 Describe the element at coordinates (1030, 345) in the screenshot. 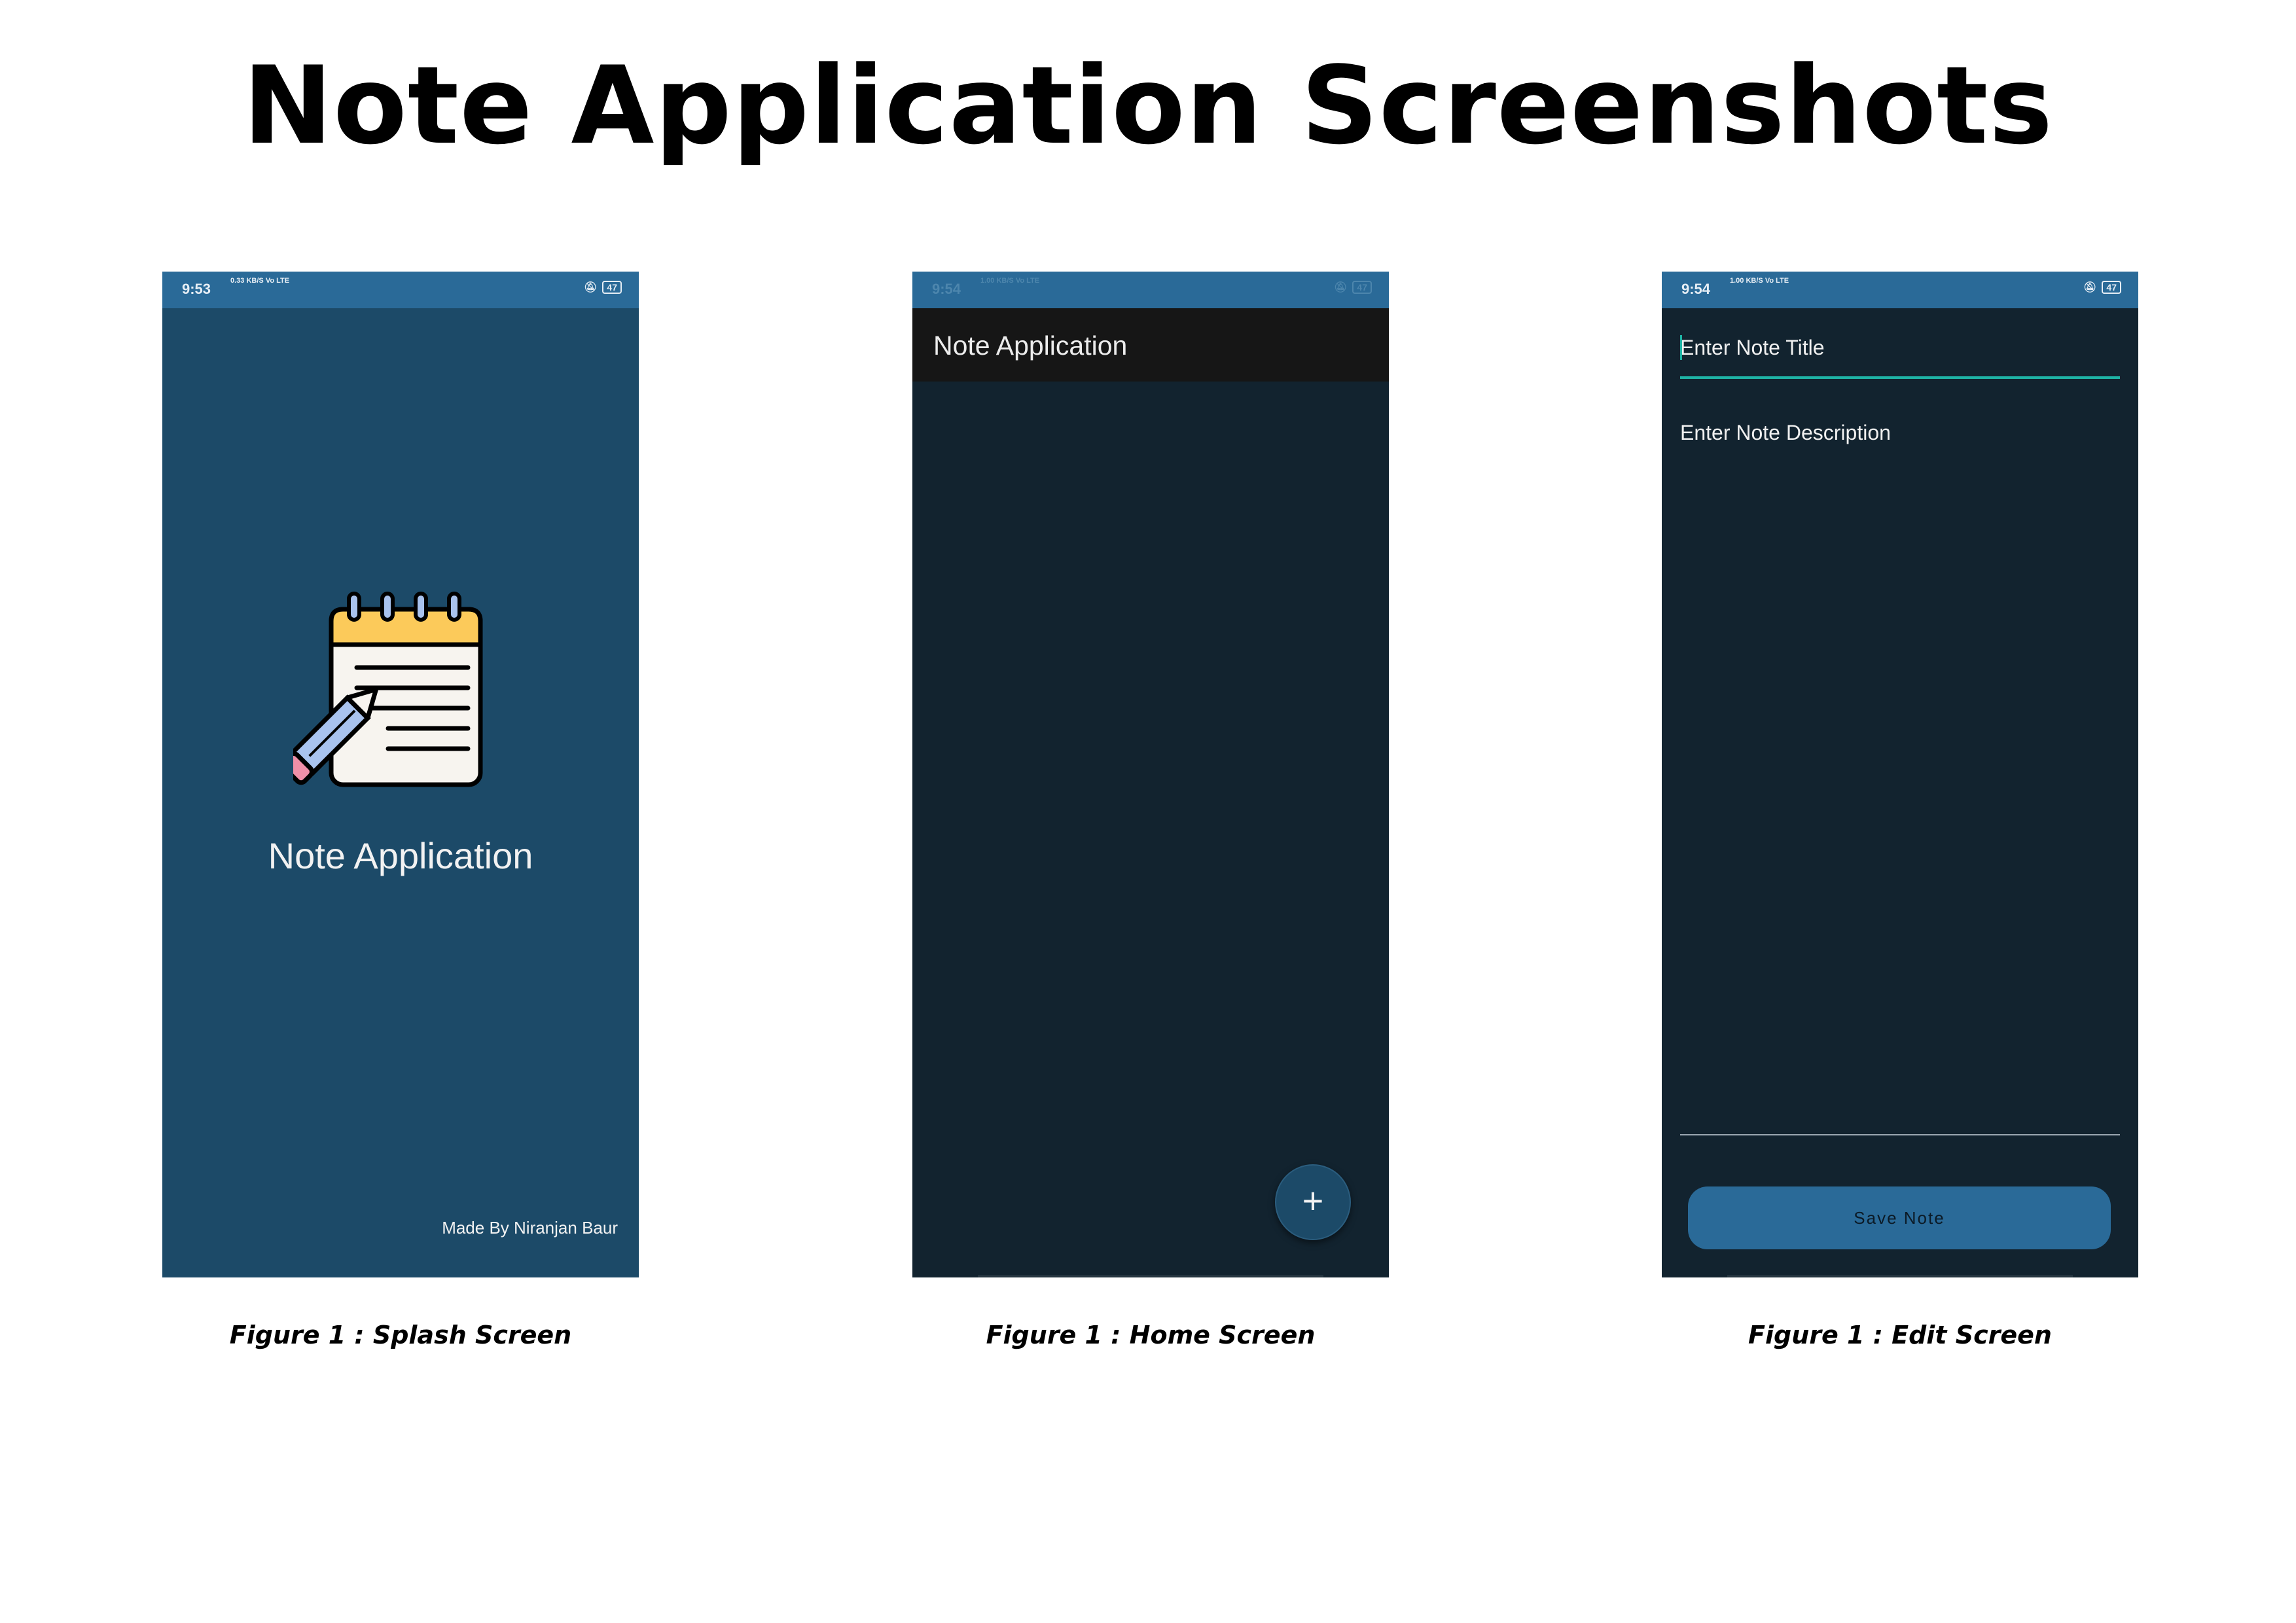

I see `toolbar-title: Note Application` at that location.